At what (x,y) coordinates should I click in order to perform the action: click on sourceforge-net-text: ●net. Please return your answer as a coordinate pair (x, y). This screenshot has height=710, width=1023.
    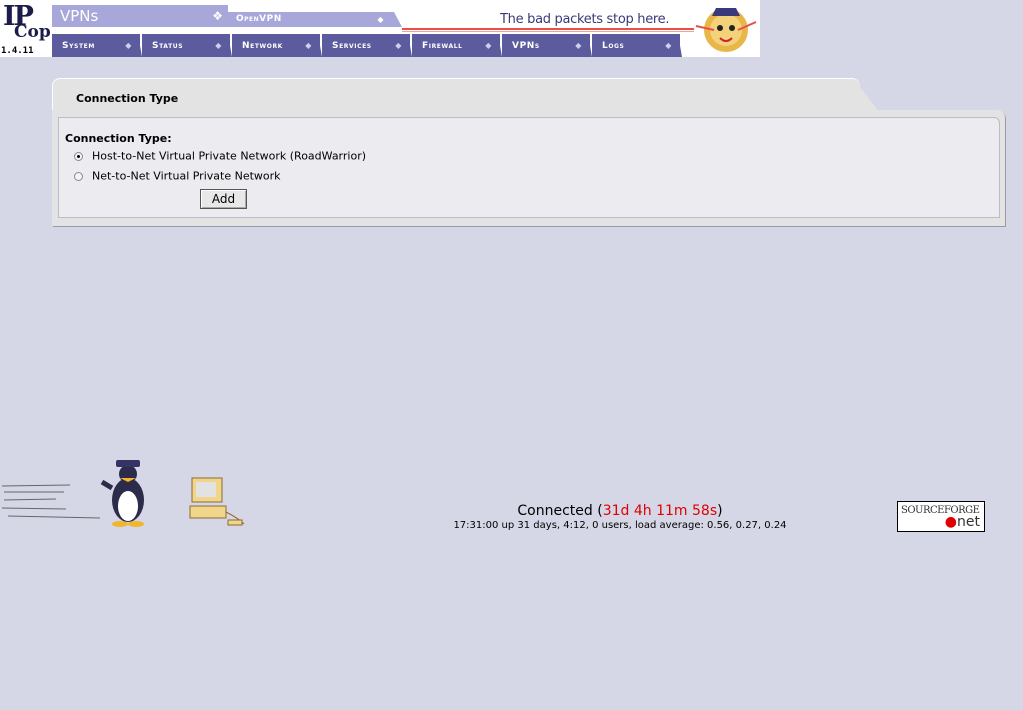
    Looking at the image, I should click on (962, 522).